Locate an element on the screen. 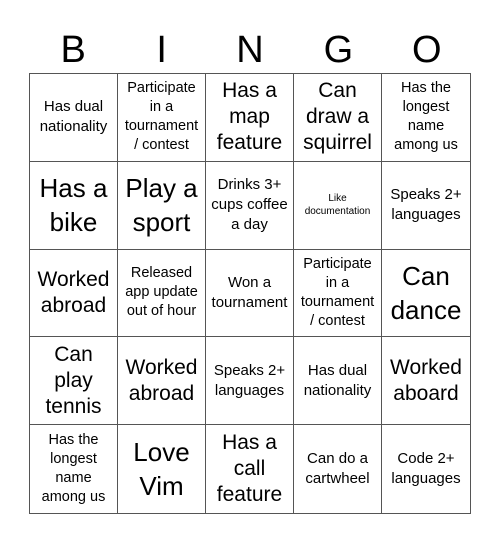 This screenshot has height=544, width=500. bingo-cell: Won a tournament is located at coordinates (250, 293).